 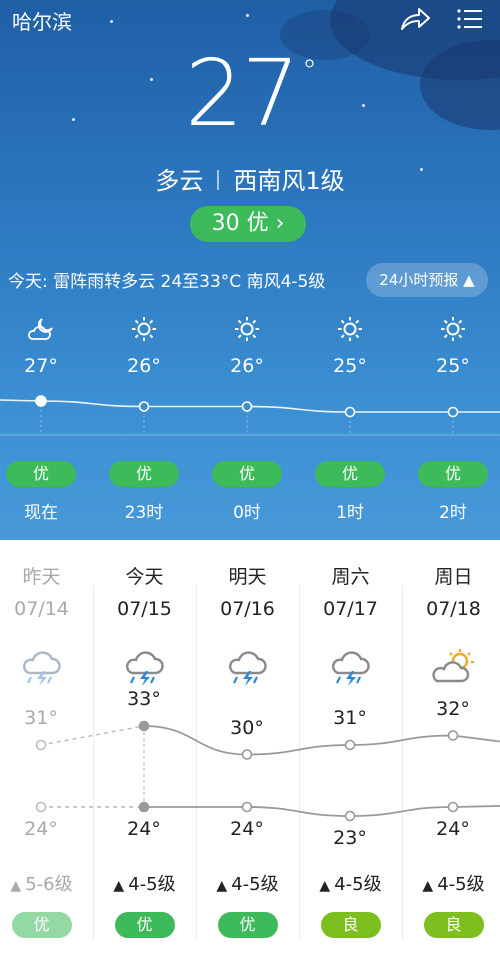 What do you see at coordinates (350, 609) in the screenshot?
I see `day-date: 07/17` at bounding box center [350, 609].